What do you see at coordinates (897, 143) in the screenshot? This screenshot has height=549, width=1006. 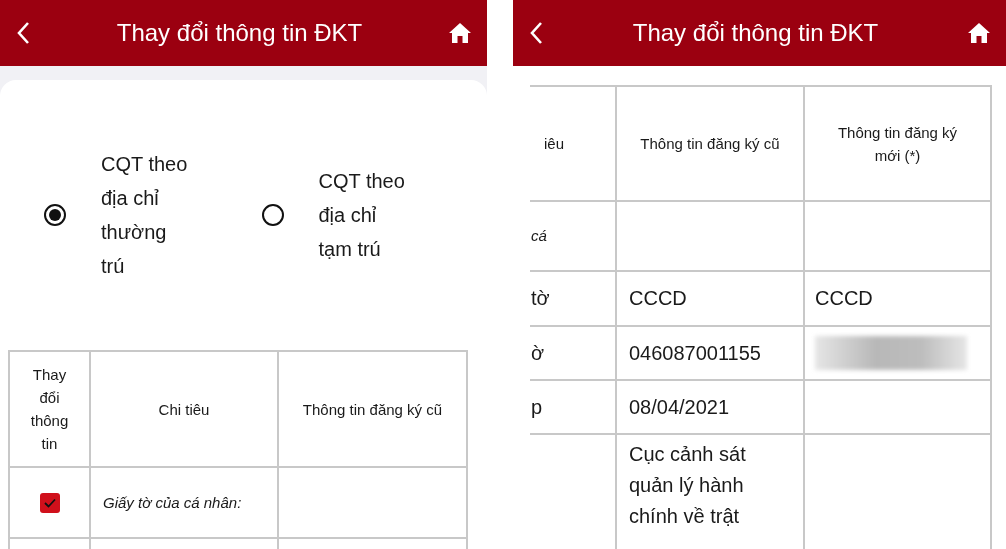 I see `column-header: Thông tin đăng ký mới (*)` at bounding box center [897, 143].